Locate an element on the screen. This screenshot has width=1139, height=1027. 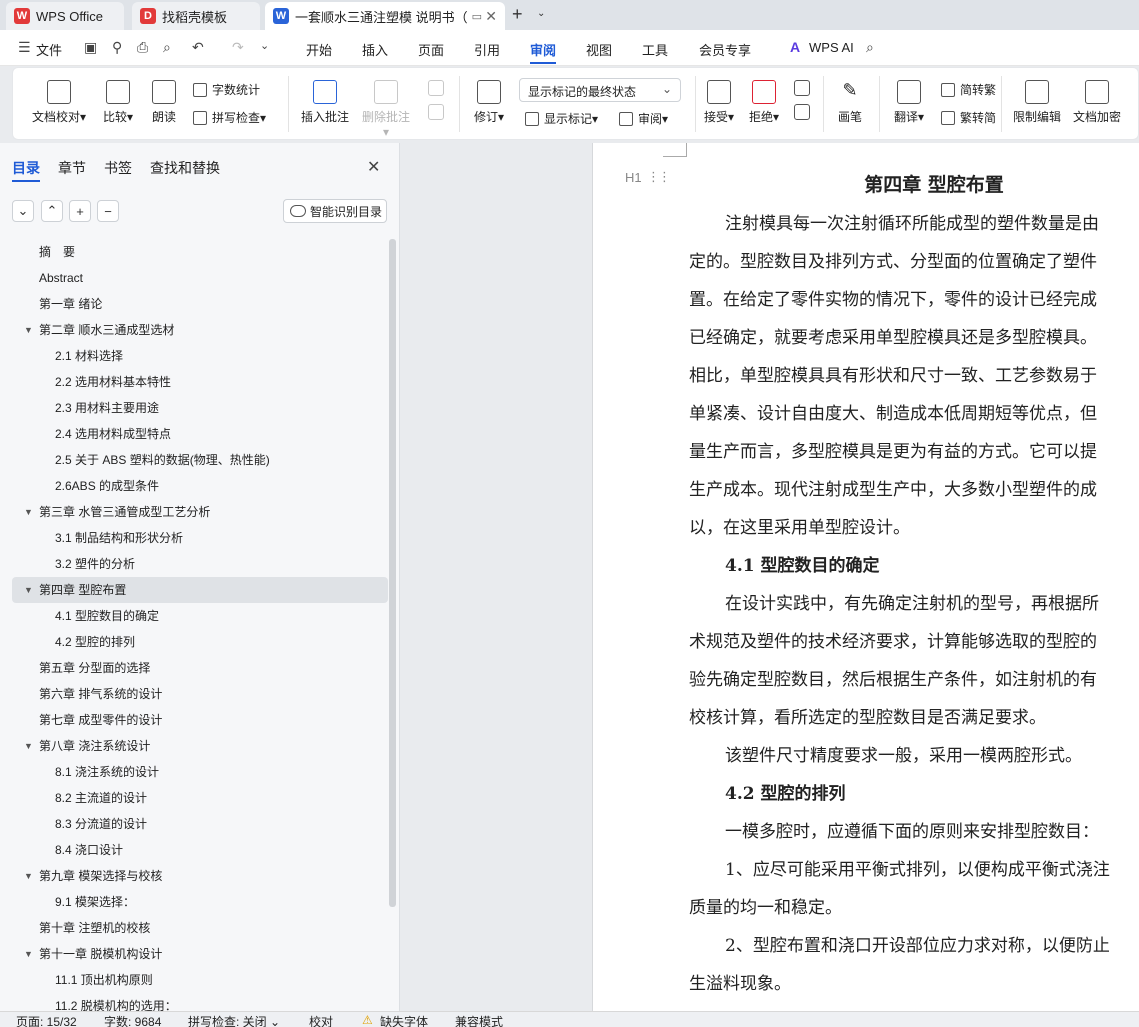
toc-item: ▼ 第三章 水管三通管成型工艺分析 is located at coordinates (200, 512).